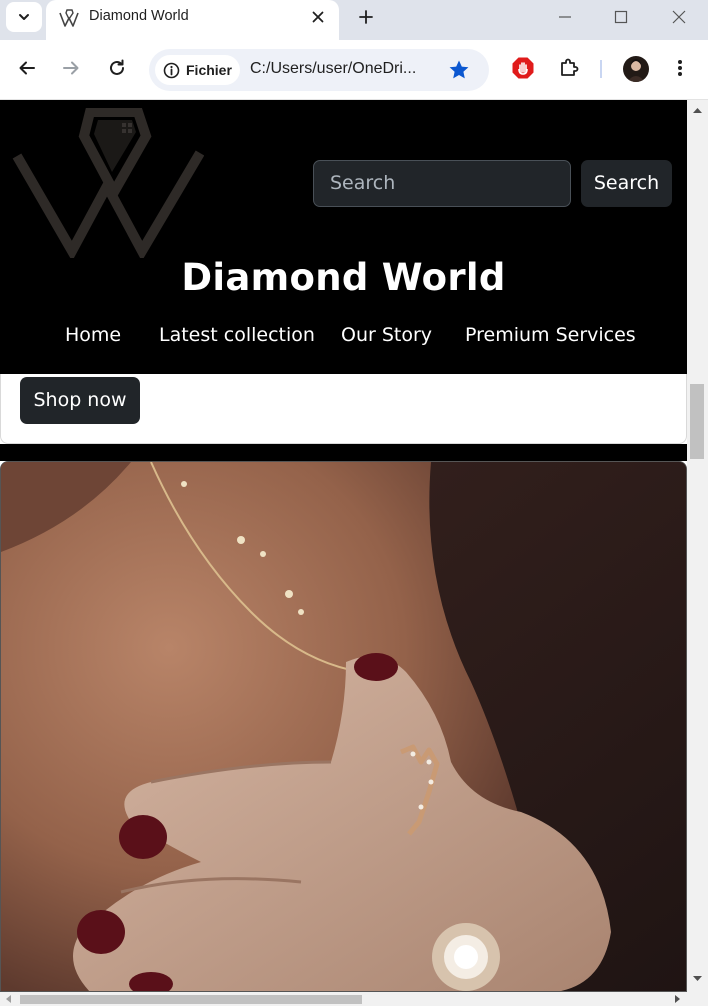 Image resolution: width=708 pixels, height=1006 pixels. Describe the element at coordinates (697, 546) in the screenshot. I see `vertical-scrollbar` at that location.